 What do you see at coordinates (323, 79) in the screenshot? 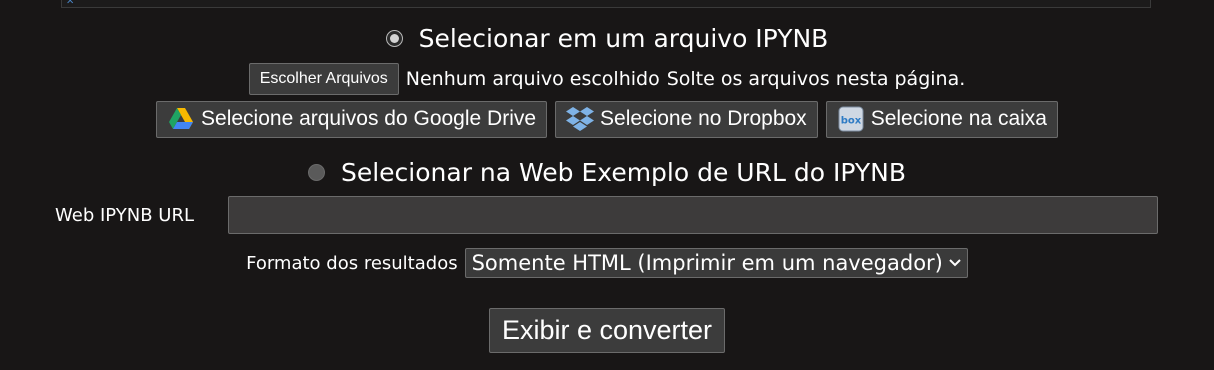
I see `choose-files-button: Escolher Arquivos` at bounding box center [323, 79].